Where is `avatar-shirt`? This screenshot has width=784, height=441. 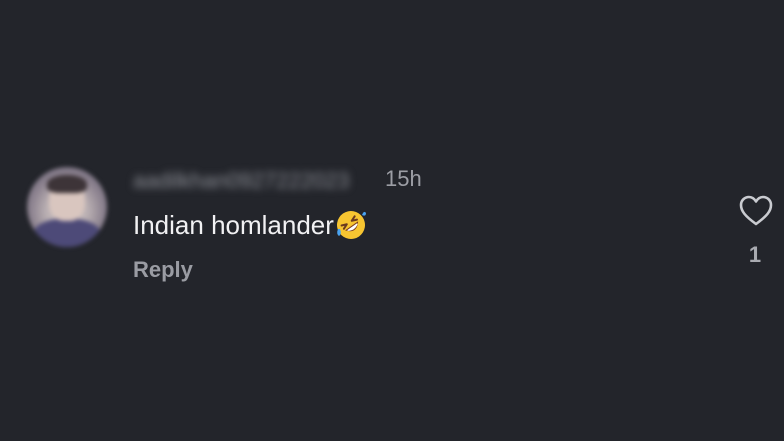
avatar-shirt is located at coordinates (67, 233).